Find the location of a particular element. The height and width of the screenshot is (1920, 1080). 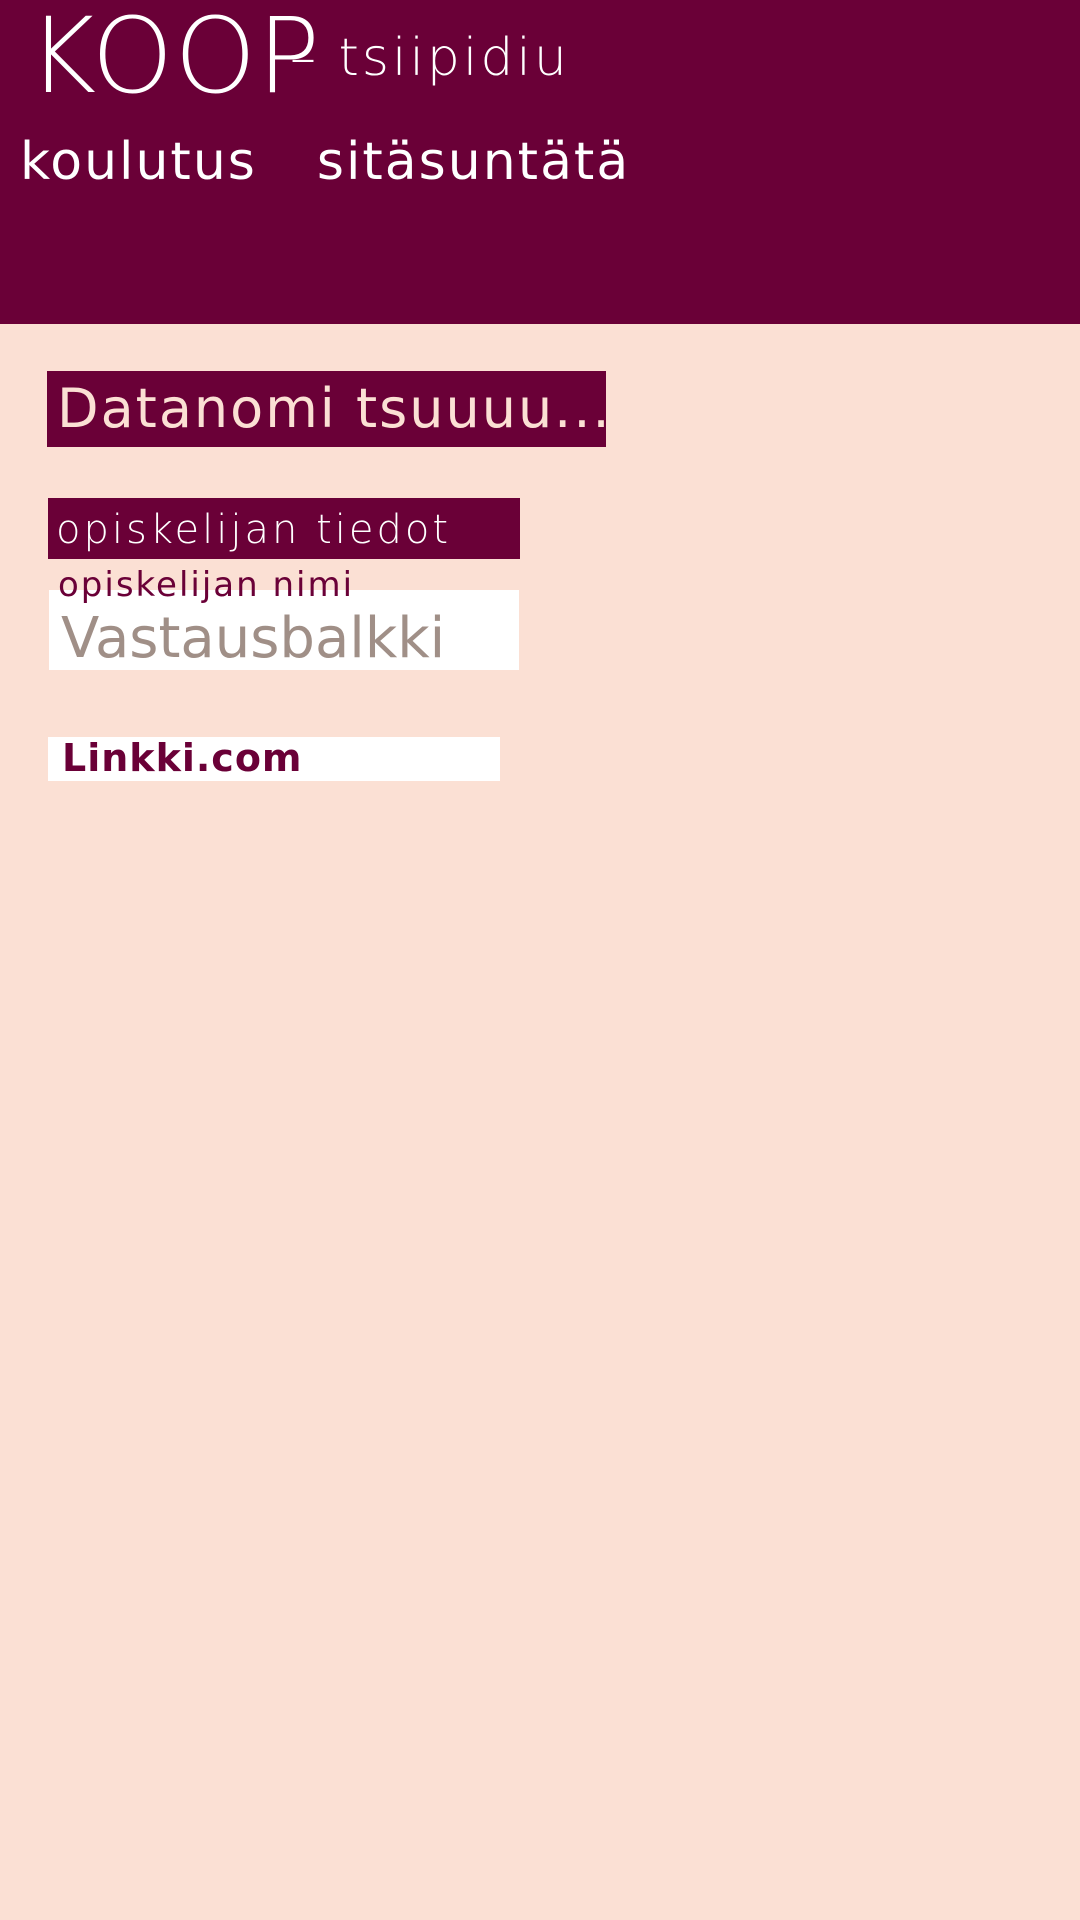

main-nav: koulutus sitäsuntätä is located at coordinates (325, 162).